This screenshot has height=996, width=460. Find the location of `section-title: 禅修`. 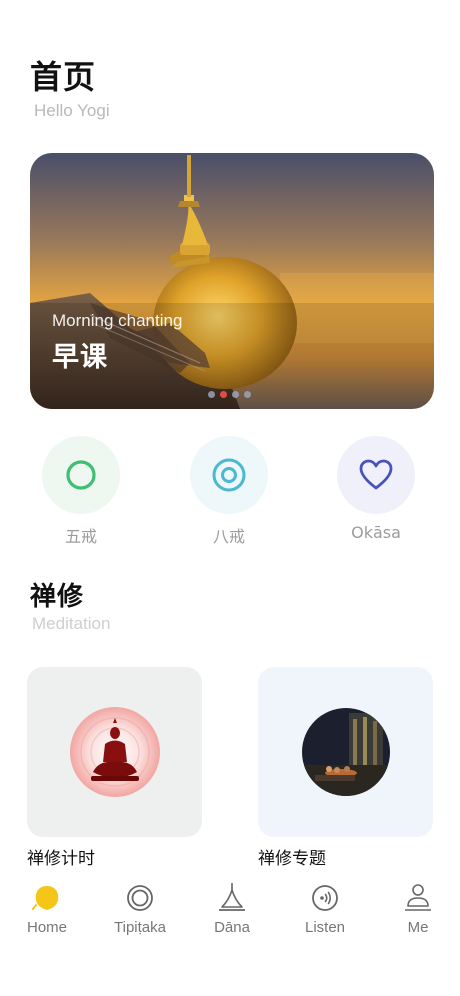

section-title: 禅修 is located at coordinates (57, 597).